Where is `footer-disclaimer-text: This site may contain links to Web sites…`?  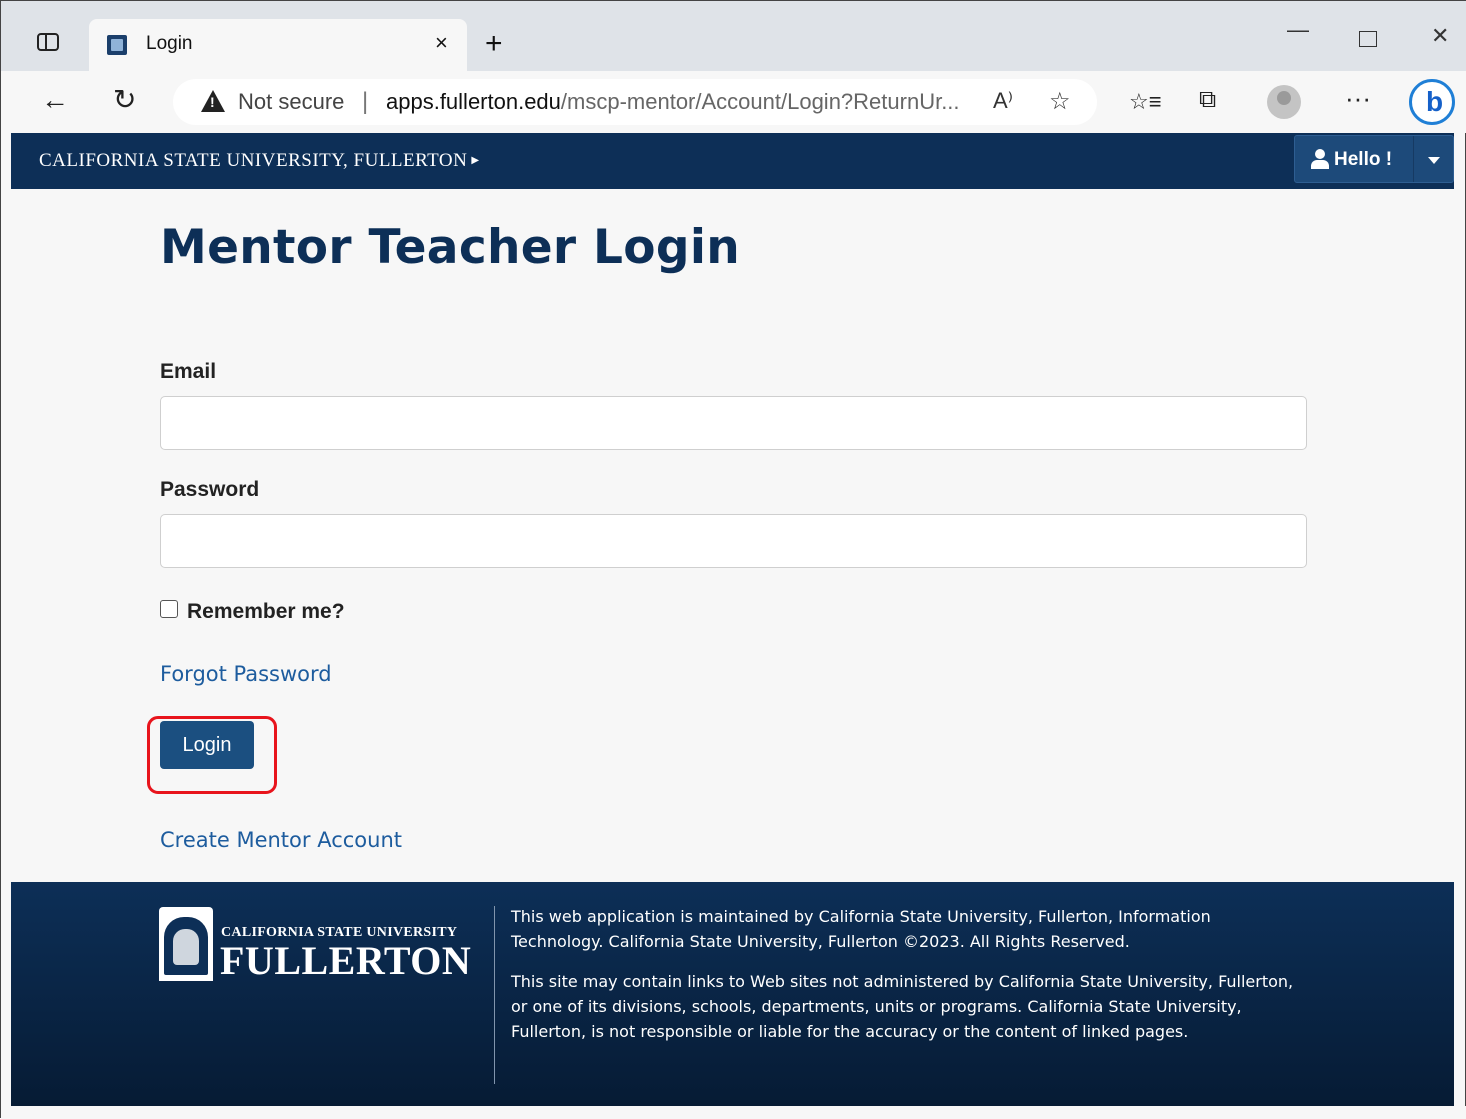 footer-disclaimer-text: This site may contain links to Web sites… is located at coordinates (902, 1006).